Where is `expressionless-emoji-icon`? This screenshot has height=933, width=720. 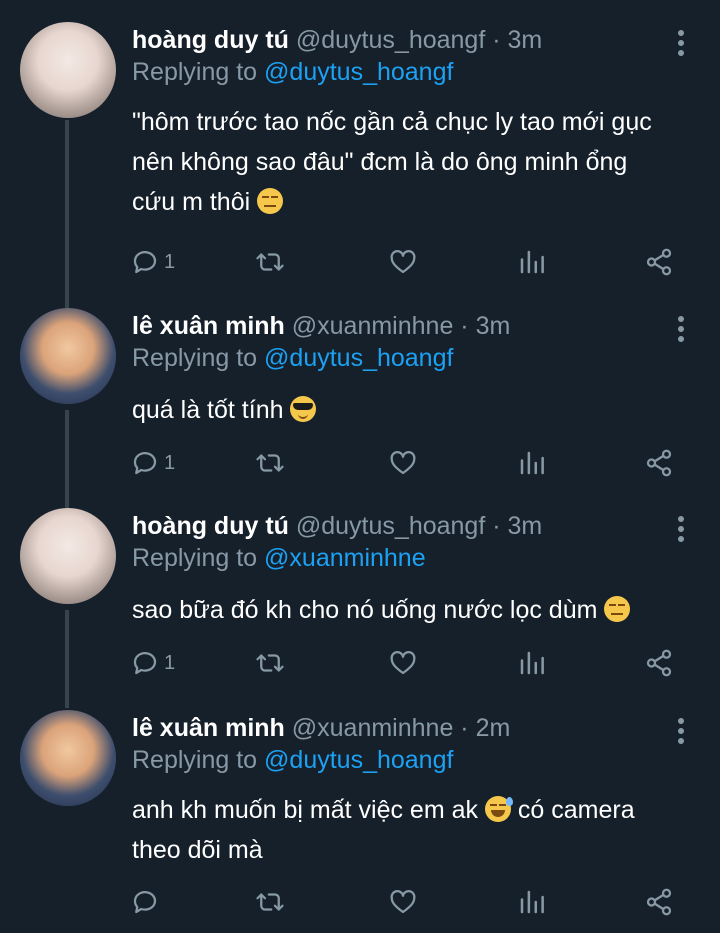 expressionless-emoji-icon is located at coordinates (270, 201).